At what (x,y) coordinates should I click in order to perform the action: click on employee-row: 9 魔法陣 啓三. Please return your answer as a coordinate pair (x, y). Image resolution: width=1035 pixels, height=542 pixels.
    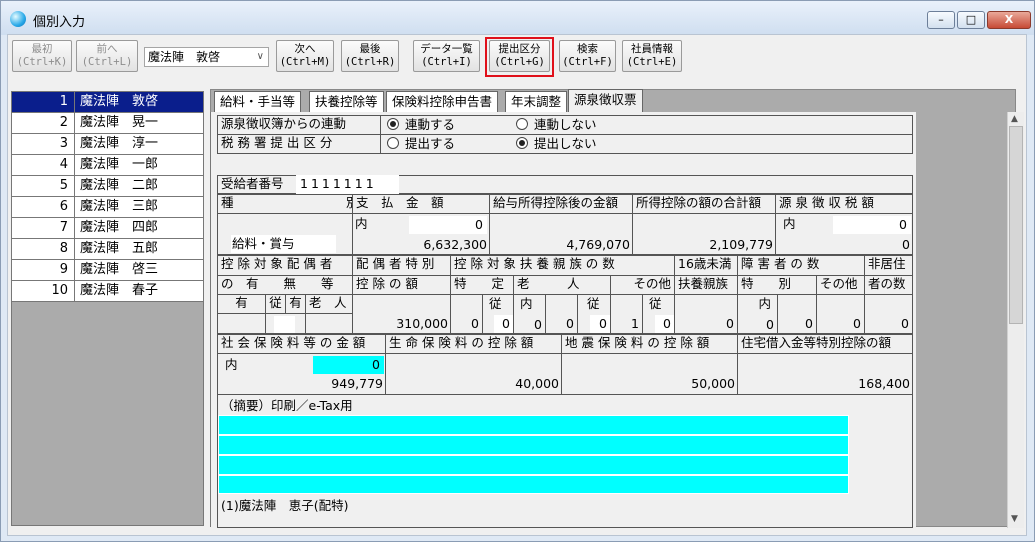
    Looking at the image, I should click on (107, 270).